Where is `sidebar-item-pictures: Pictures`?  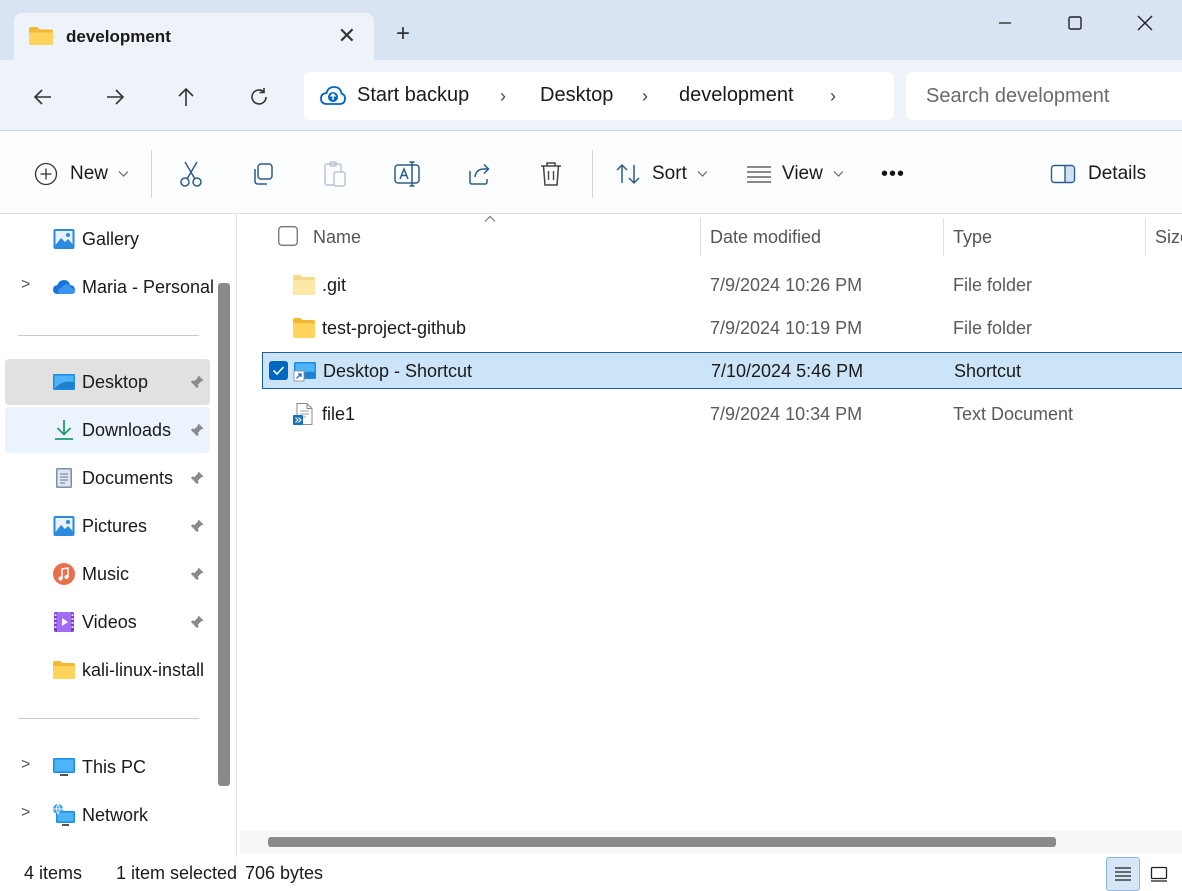 sidebar-item-pictures: Pictures is located at coordinates (107, 526).